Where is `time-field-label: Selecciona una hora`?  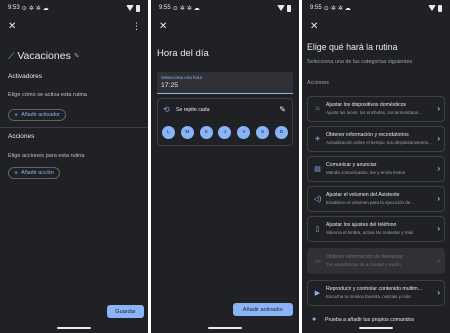
time-field-label: Selecciona una hora is located at coordinates (182, 77).